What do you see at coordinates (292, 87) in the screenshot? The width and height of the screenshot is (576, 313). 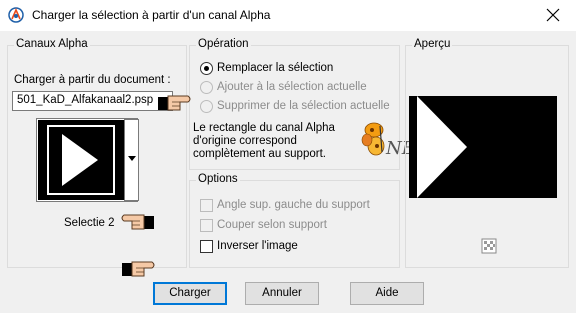 I see `add-selection-label: Ajouter à la sélection actuelle` at bounding box center [292, 87].